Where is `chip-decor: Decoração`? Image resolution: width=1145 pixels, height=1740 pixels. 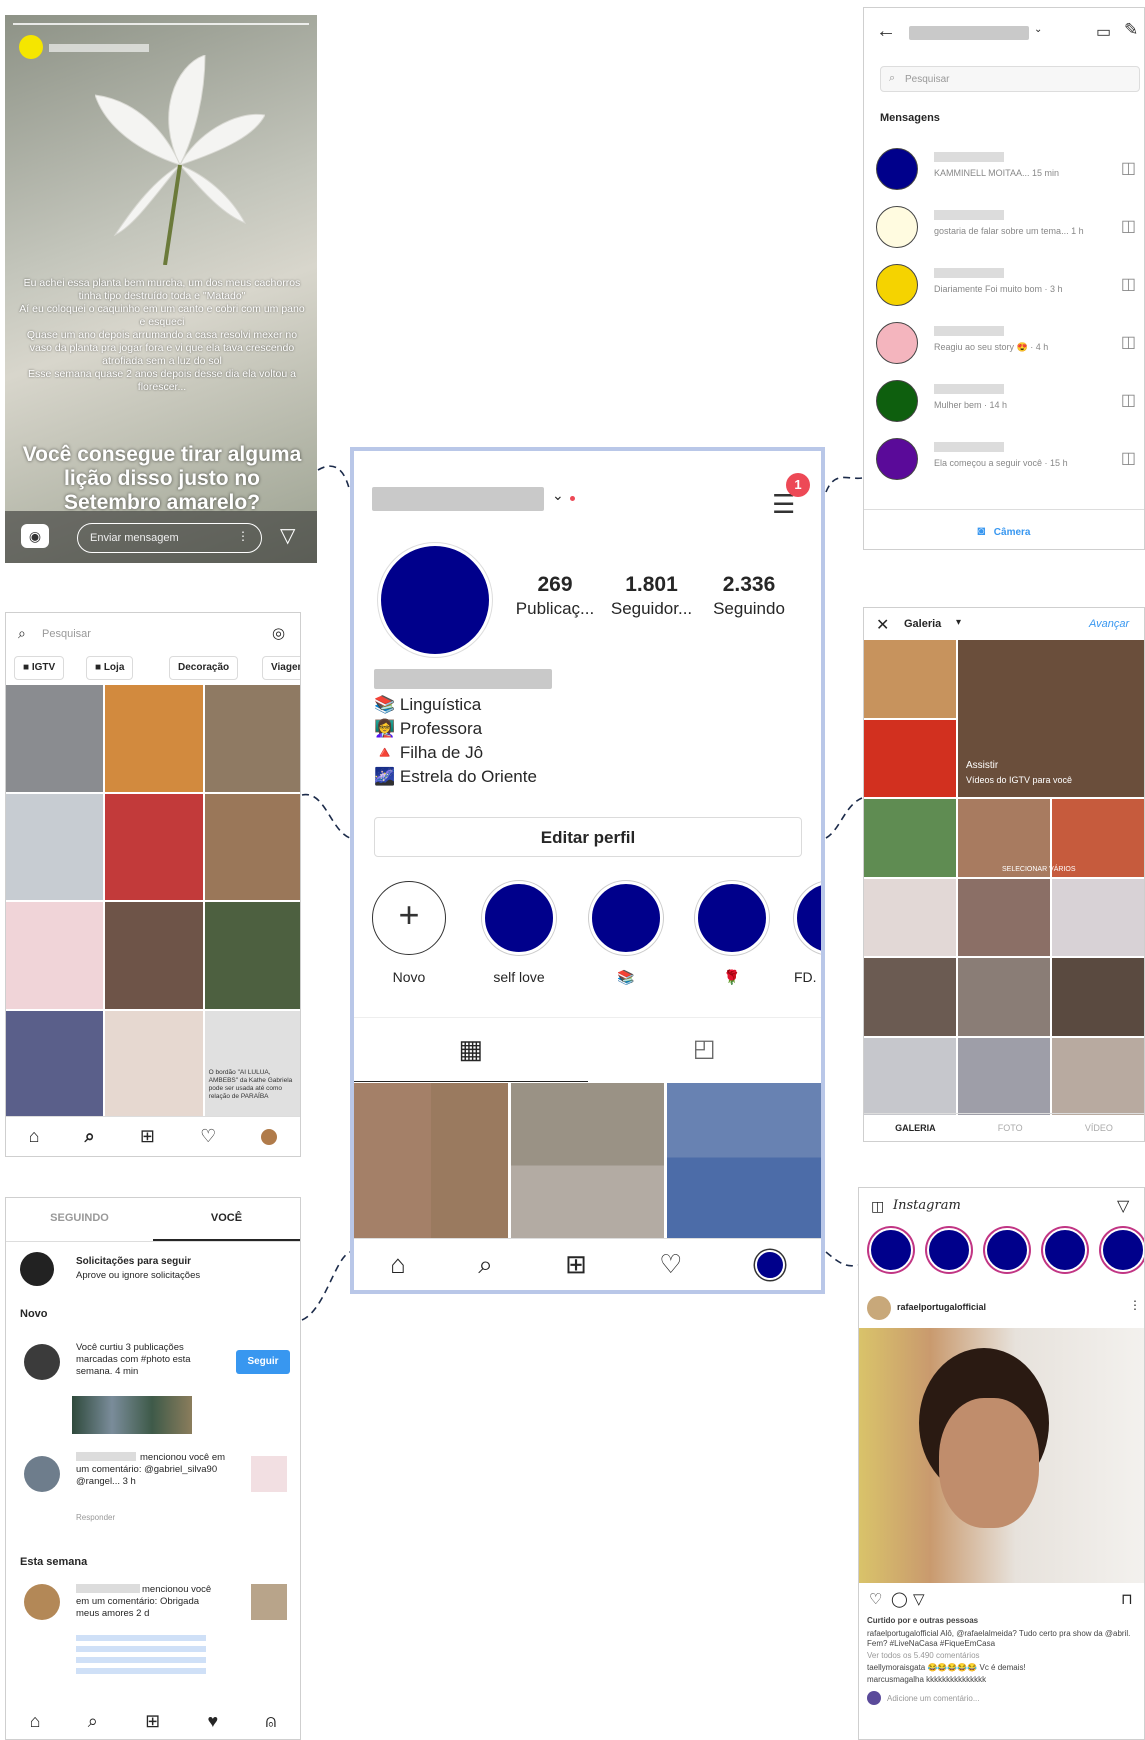 chip-decor: Decoração is located at coordinates (204, 668).